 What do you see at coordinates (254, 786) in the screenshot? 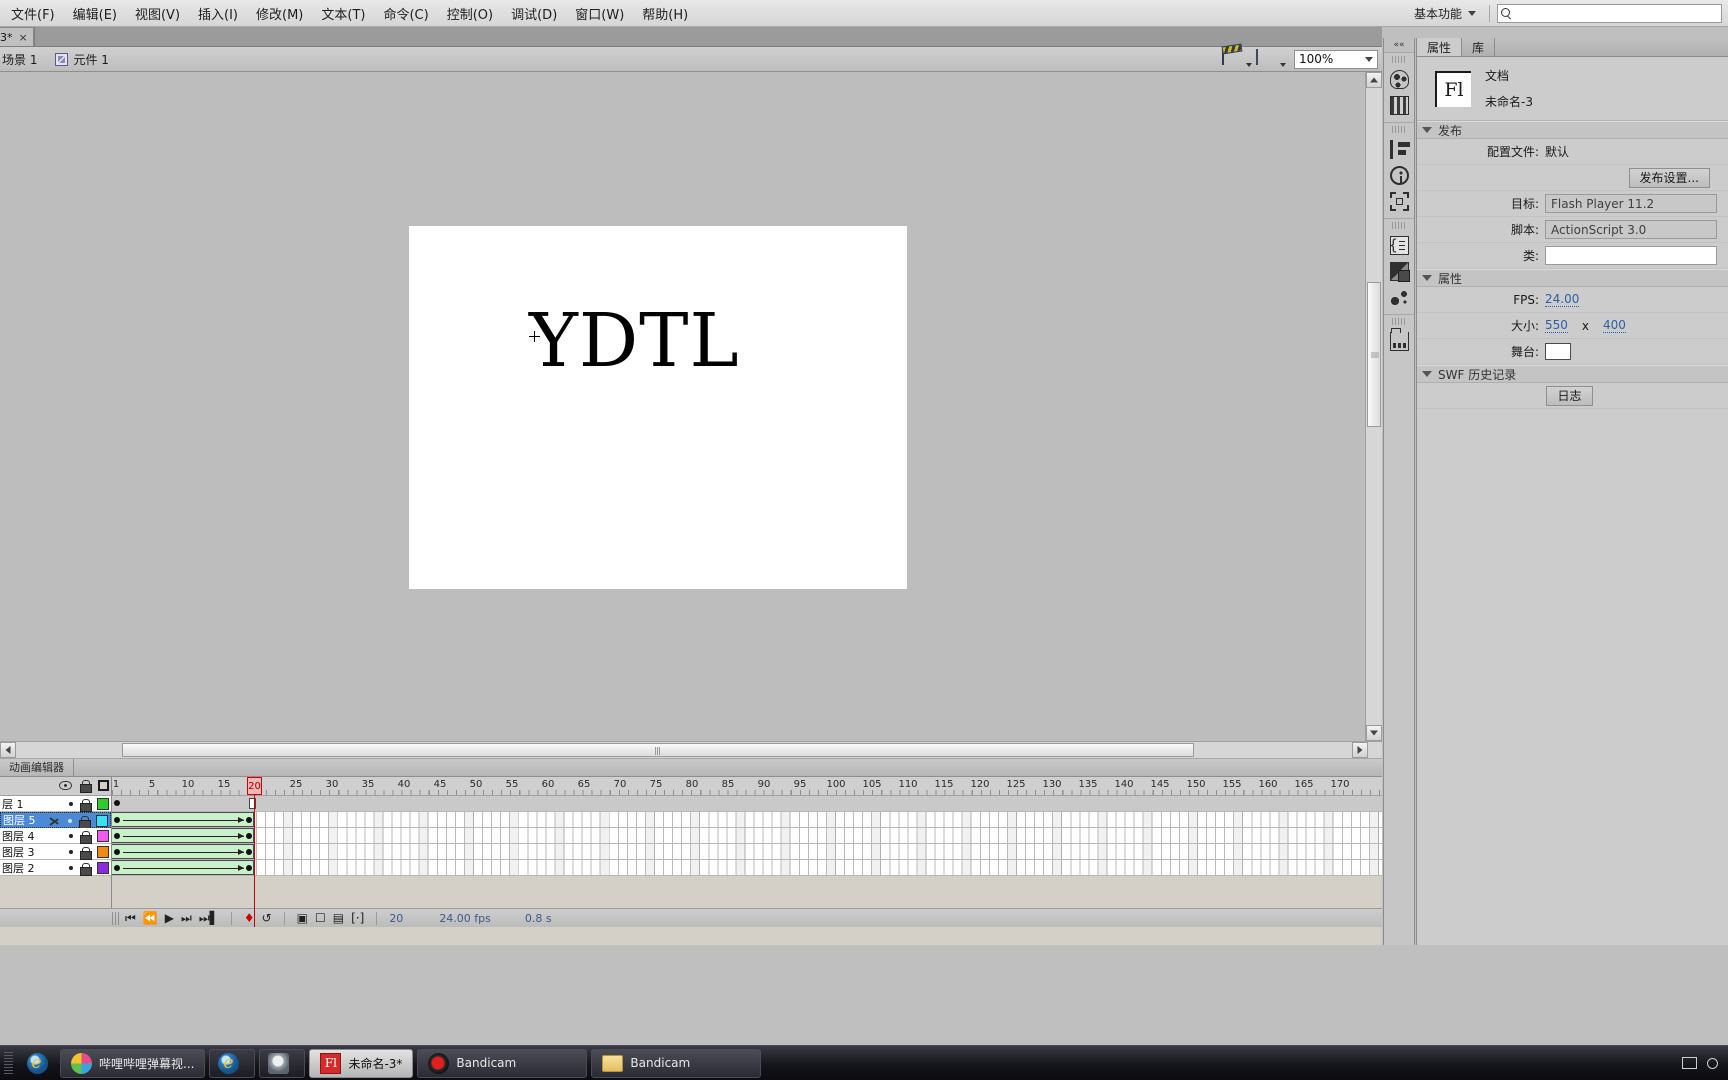
I see `playhead-frame-number: 20` at bounding box center [254, 786].